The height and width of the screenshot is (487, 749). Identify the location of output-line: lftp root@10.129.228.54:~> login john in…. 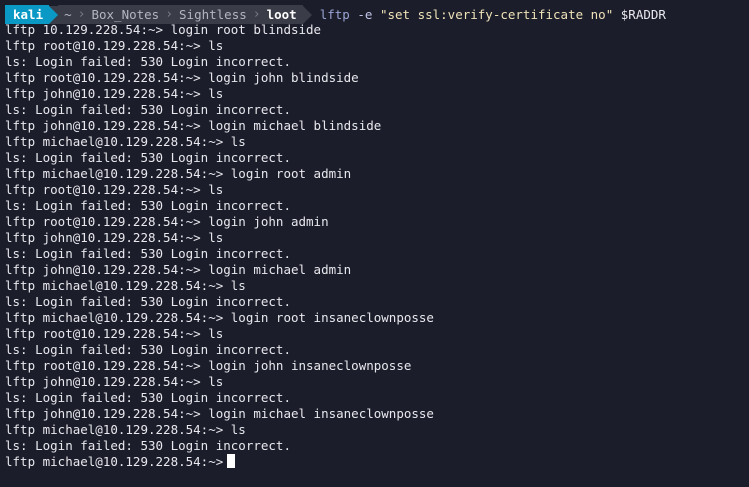
(208, 365).